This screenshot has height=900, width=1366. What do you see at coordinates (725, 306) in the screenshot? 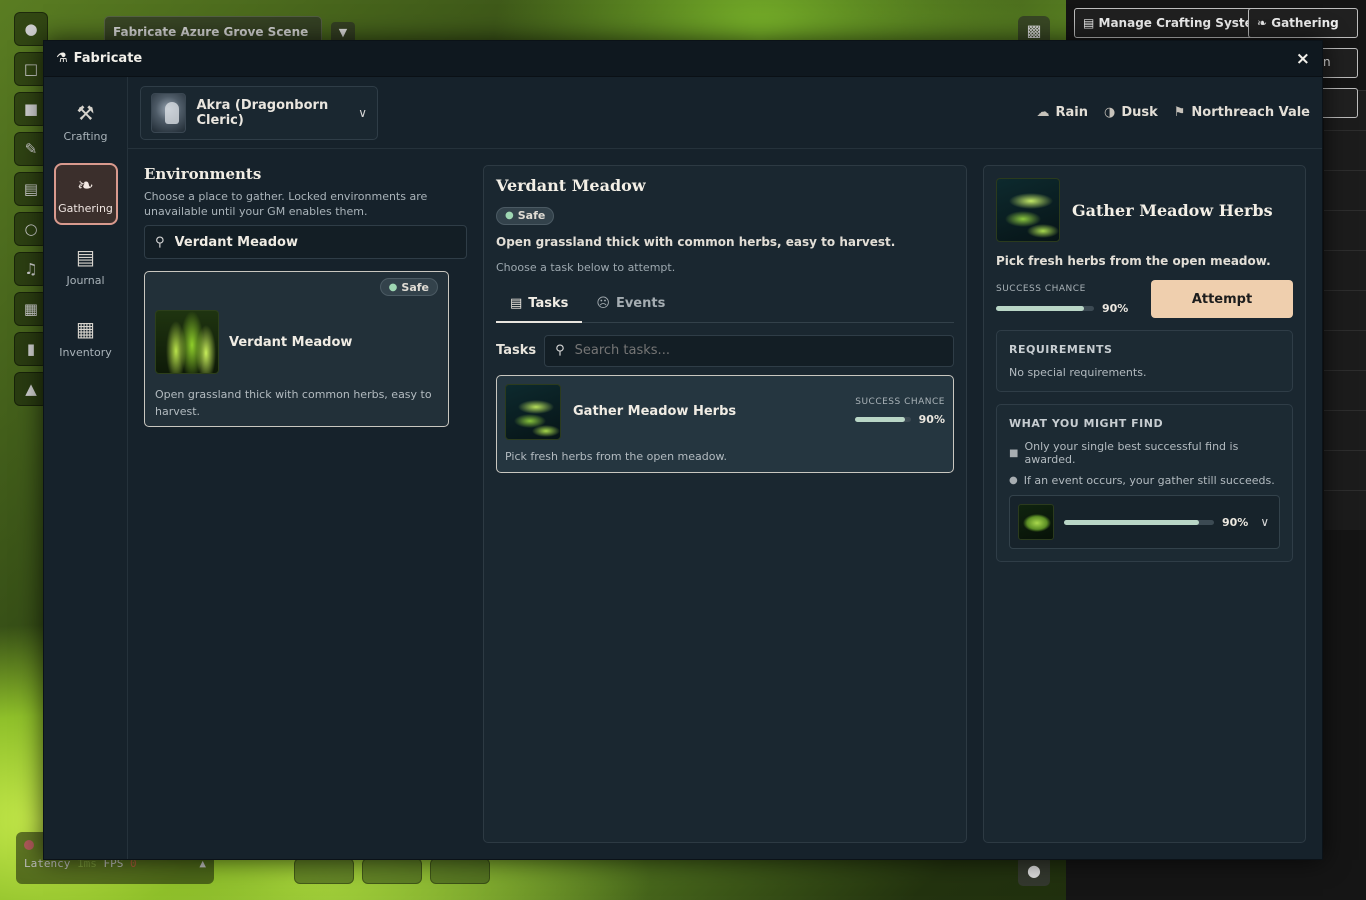
I see `detail-tabs: ▤ Tasks ☹ Events` at bounding box center [725, 306].